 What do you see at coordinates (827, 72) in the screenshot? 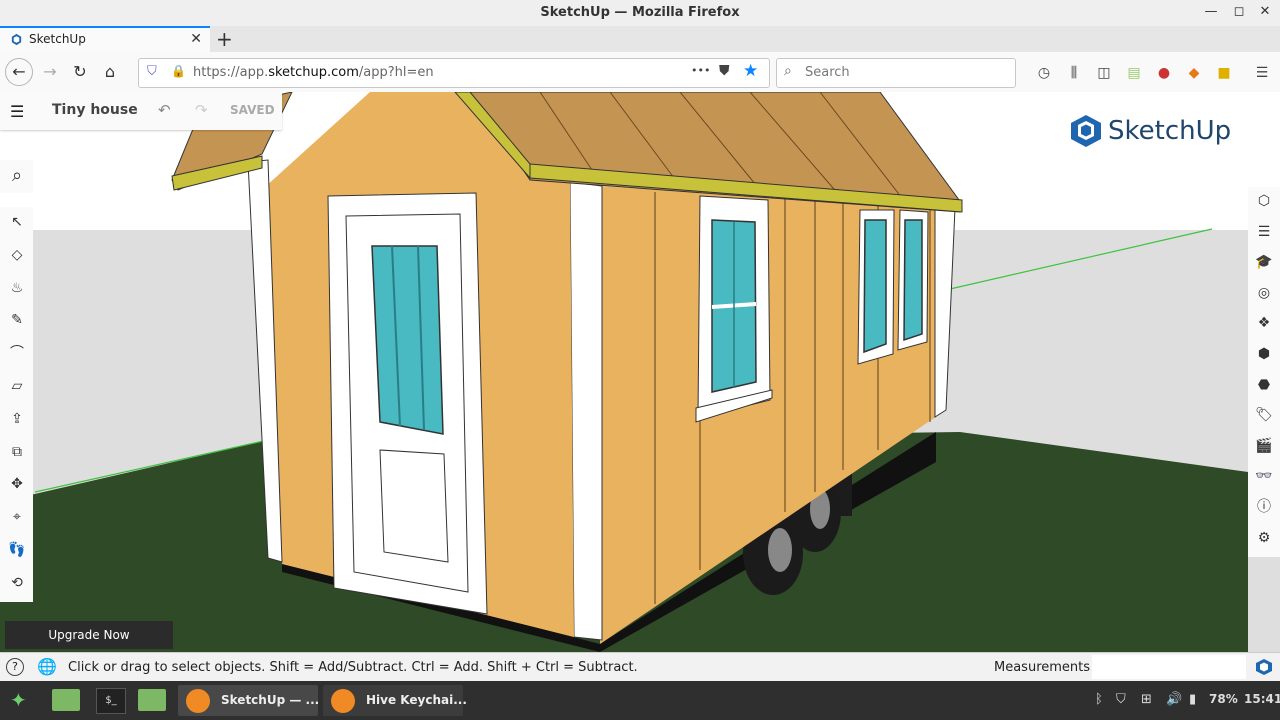
I see `search-placeholder: Search` at bounding box center [827, 72].